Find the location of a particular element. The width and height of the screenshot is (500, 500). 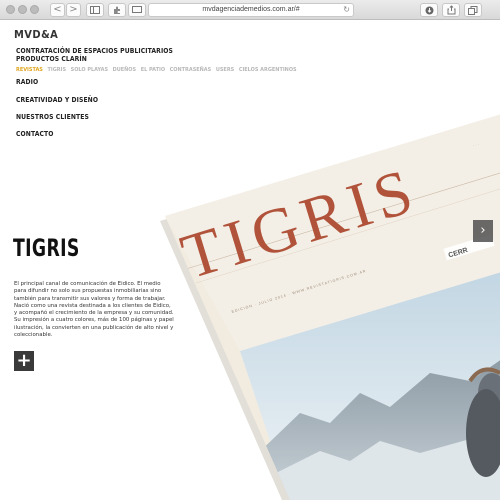

nav-subitem-contrasenas: CONTRASEÑAS is located at coordinates (191, 70).